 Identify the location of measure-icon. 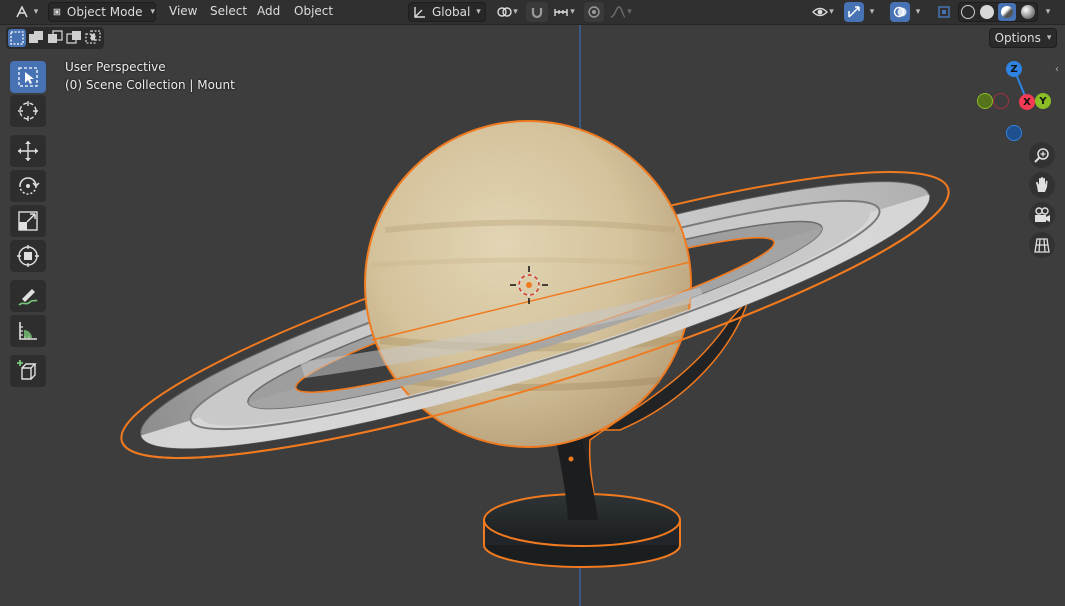
(28, 331).